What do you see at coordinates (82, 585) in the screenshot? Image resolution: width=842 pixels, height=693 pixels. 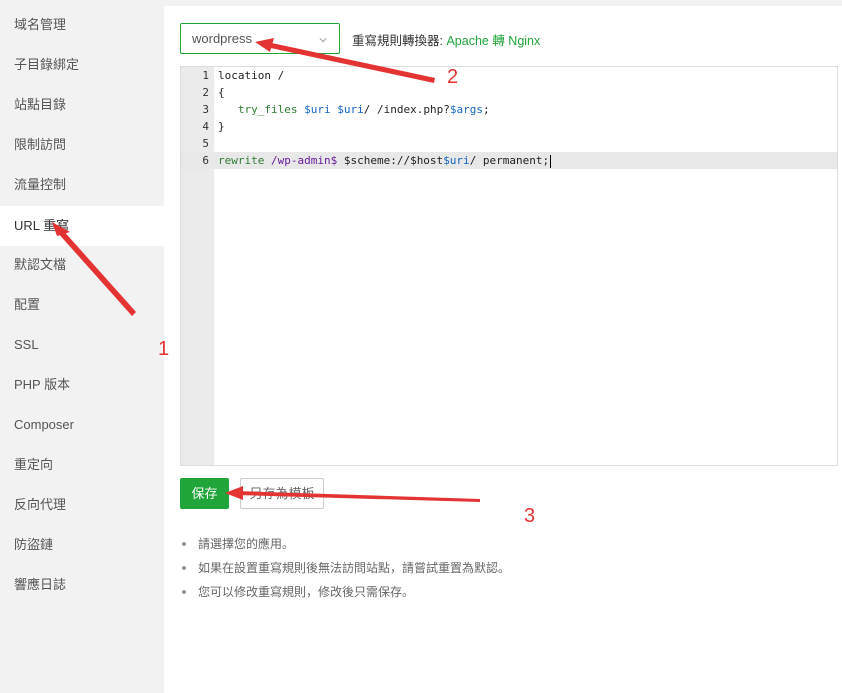 I see `sidebar-item-response-log: 響應日誌` at bounding box center [82, 585].